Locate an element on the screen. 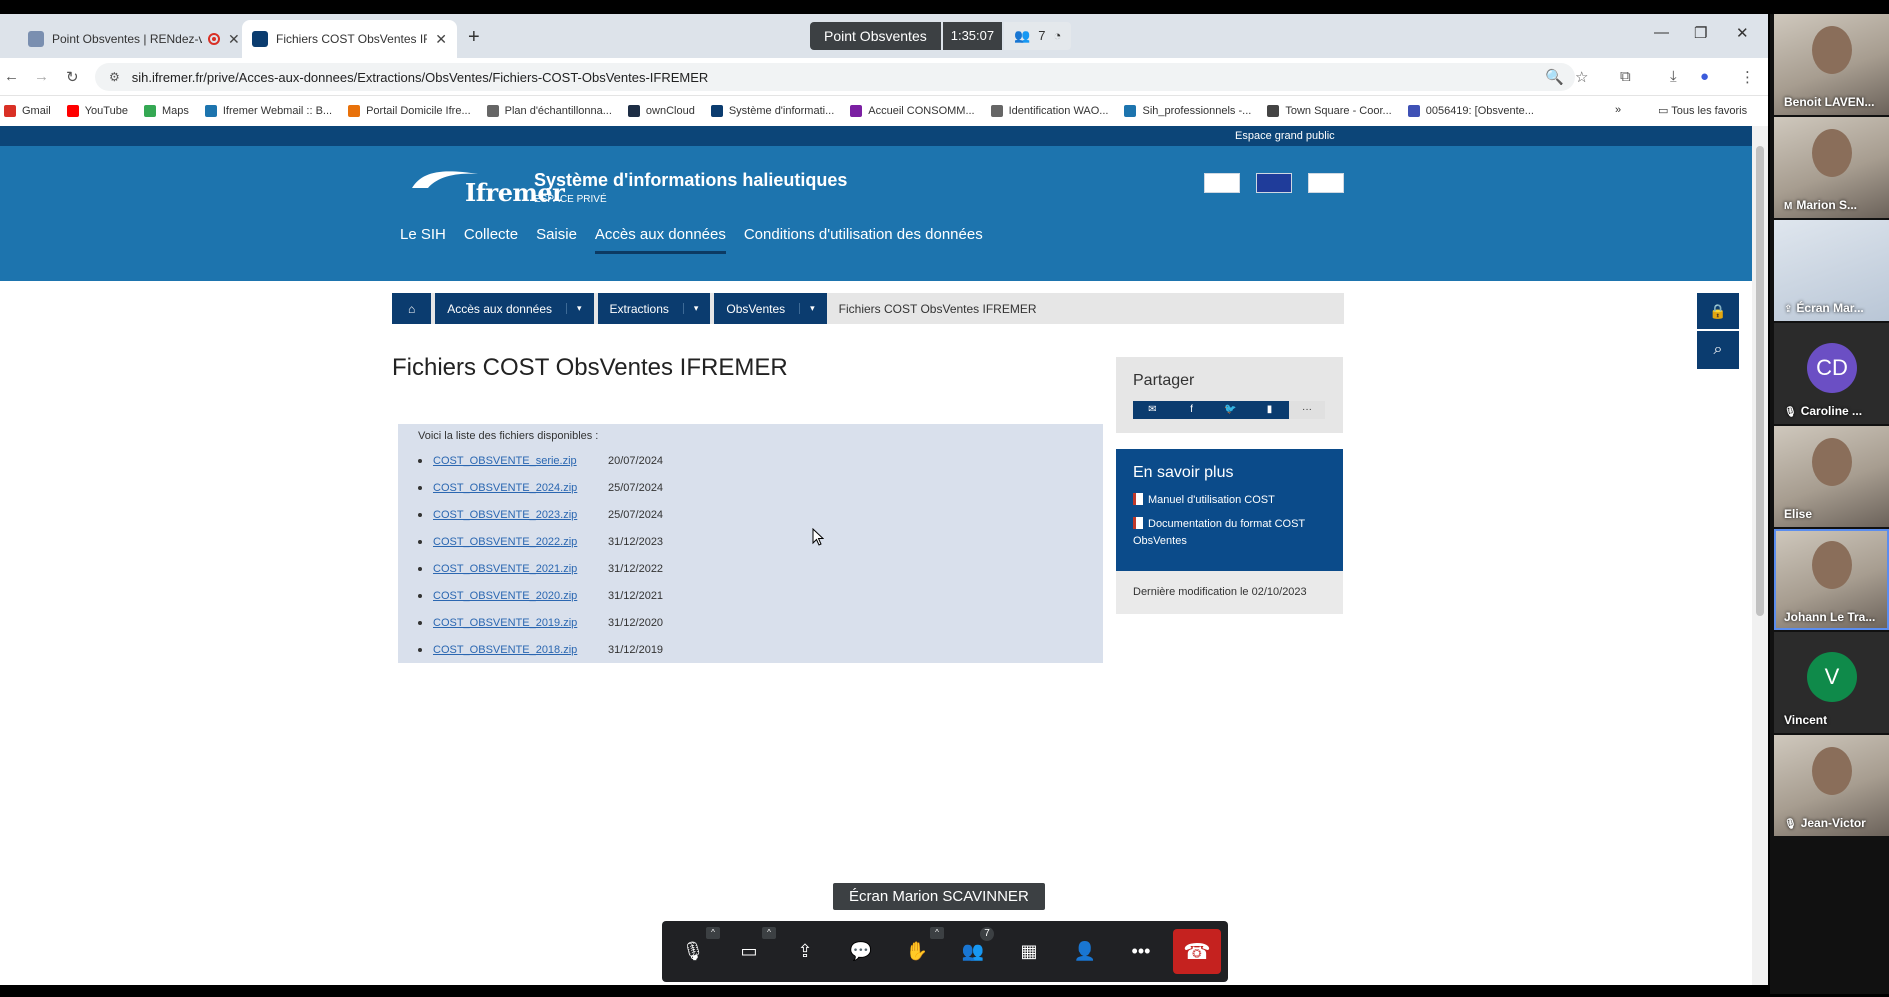  scrollbar-thumb is located at coordinates (1760, 381).